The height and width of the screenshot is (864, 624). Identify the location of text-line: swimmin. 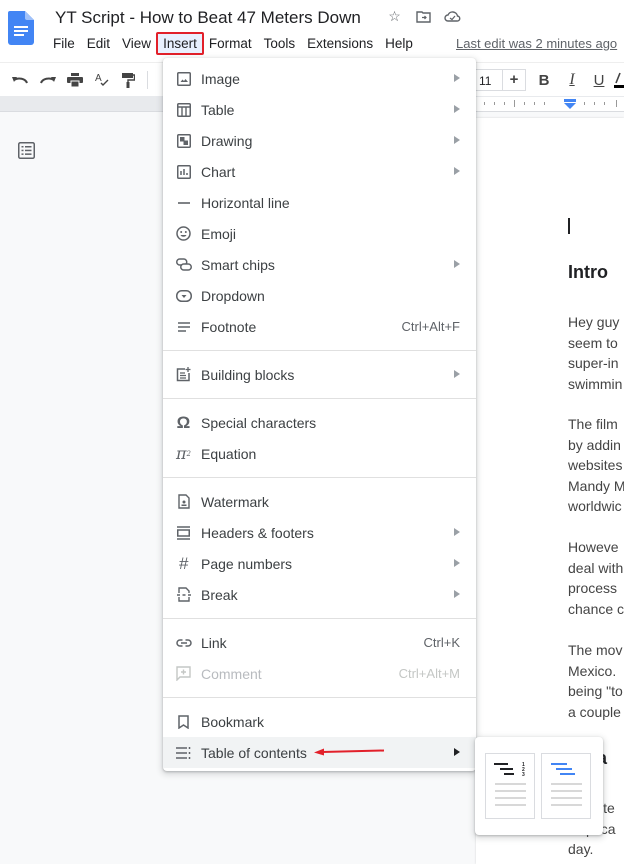
(595, 383).